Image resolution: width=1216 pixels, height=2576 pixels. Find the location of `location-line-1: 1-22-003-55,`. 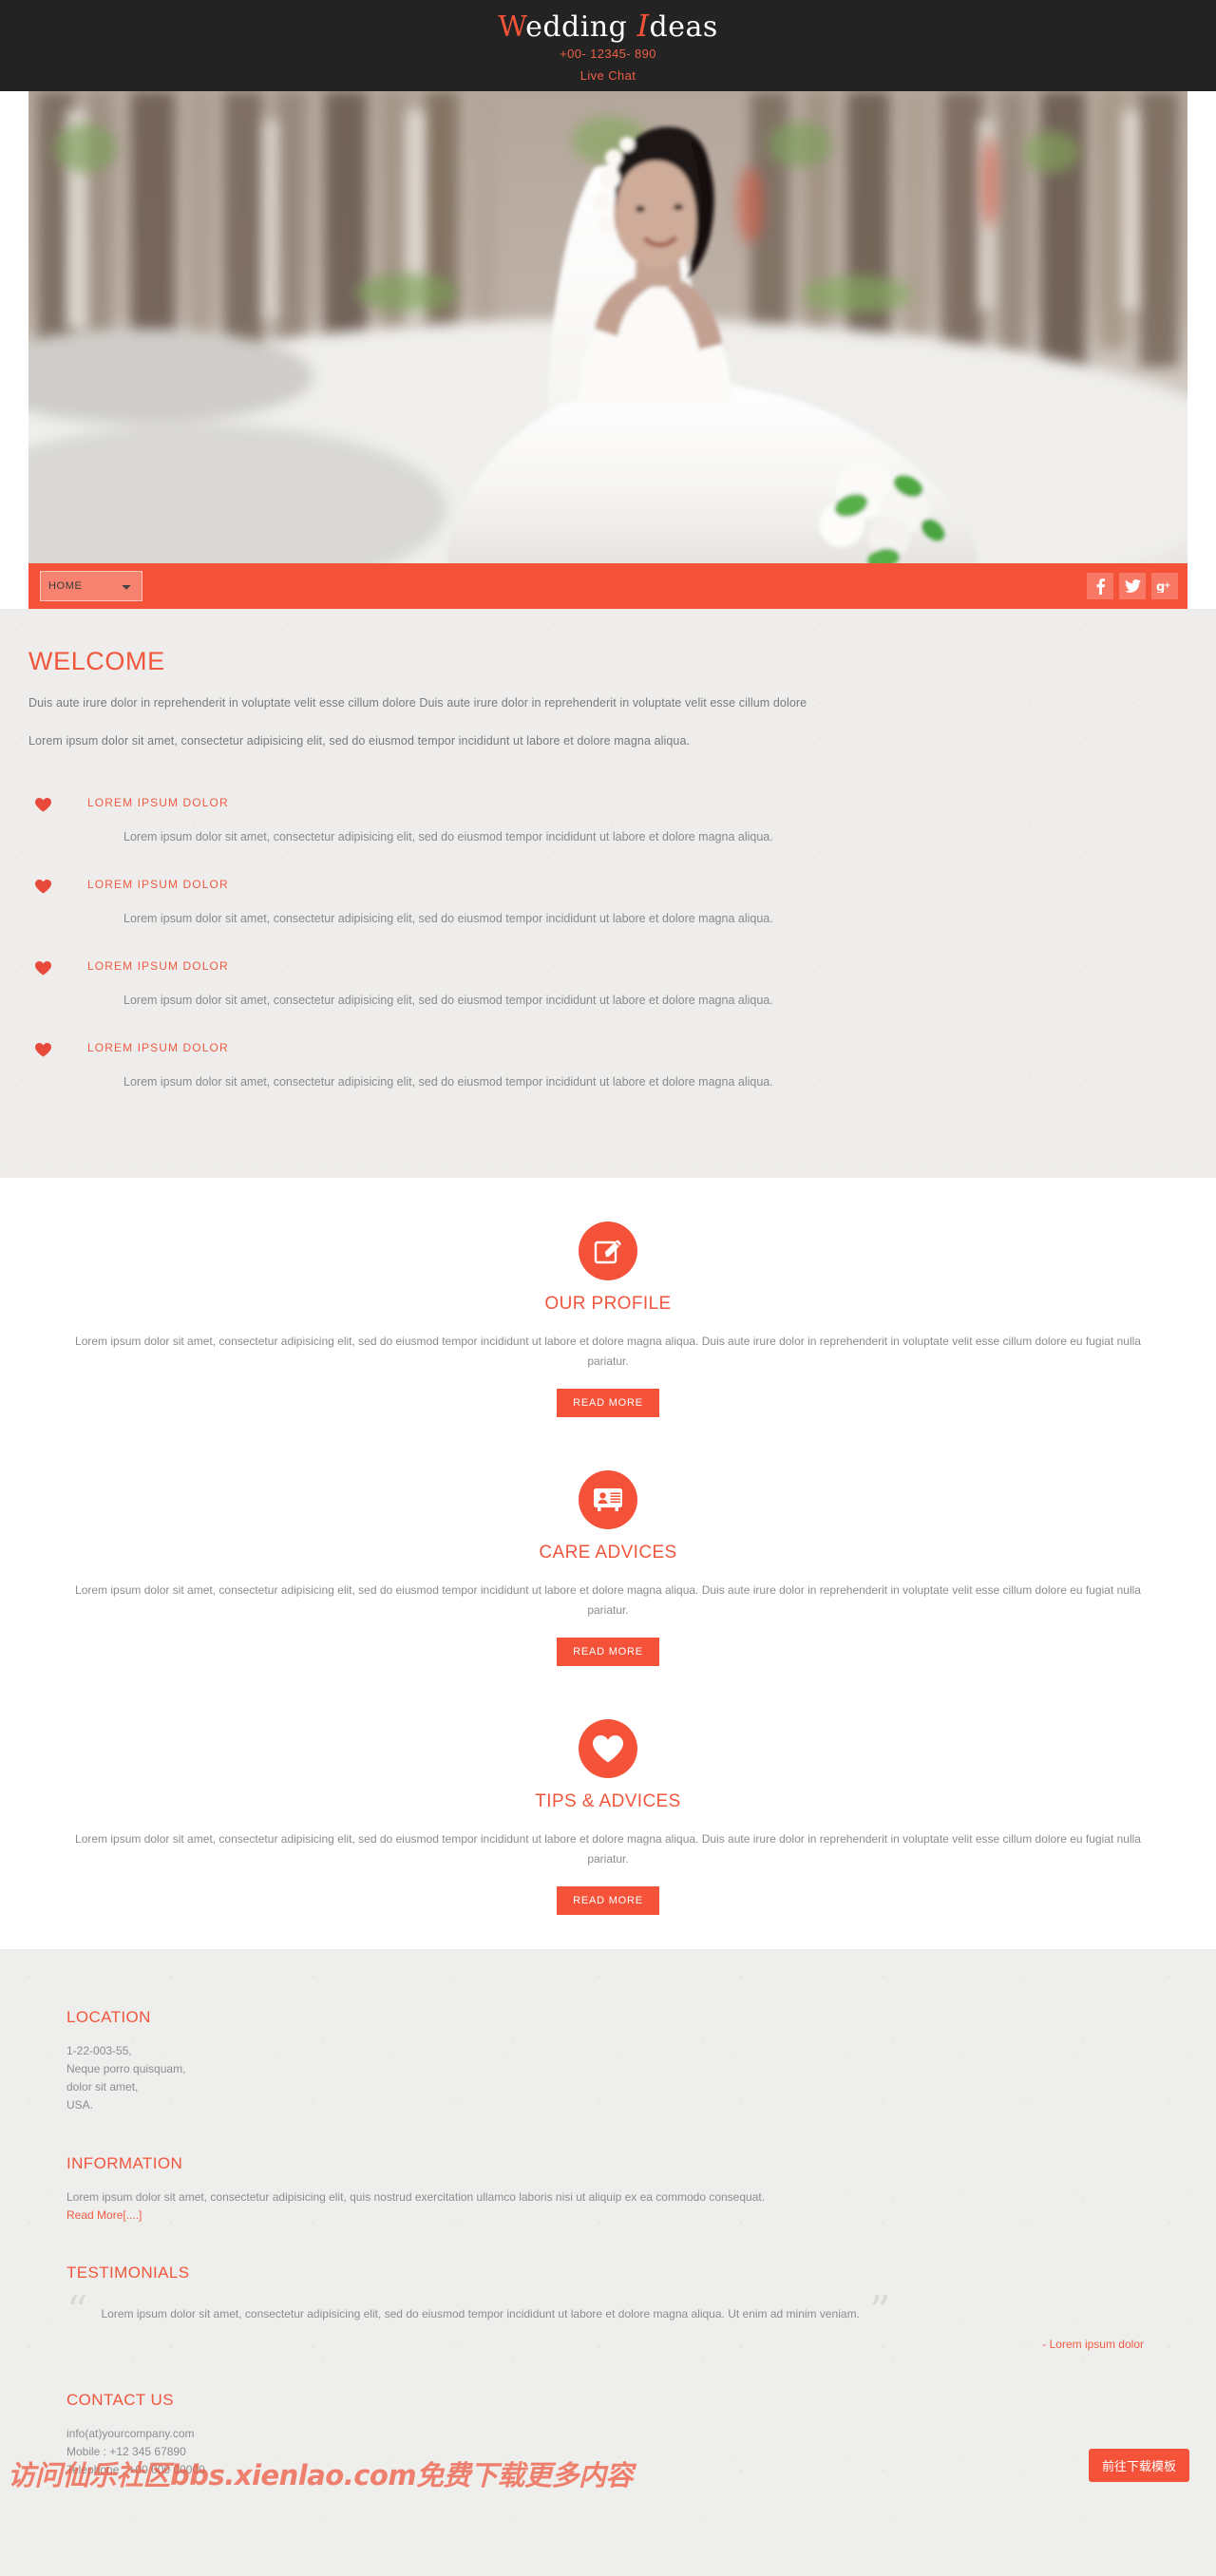

location-line-1: 1-22-003-55, is located at coordinates (99, 2050).